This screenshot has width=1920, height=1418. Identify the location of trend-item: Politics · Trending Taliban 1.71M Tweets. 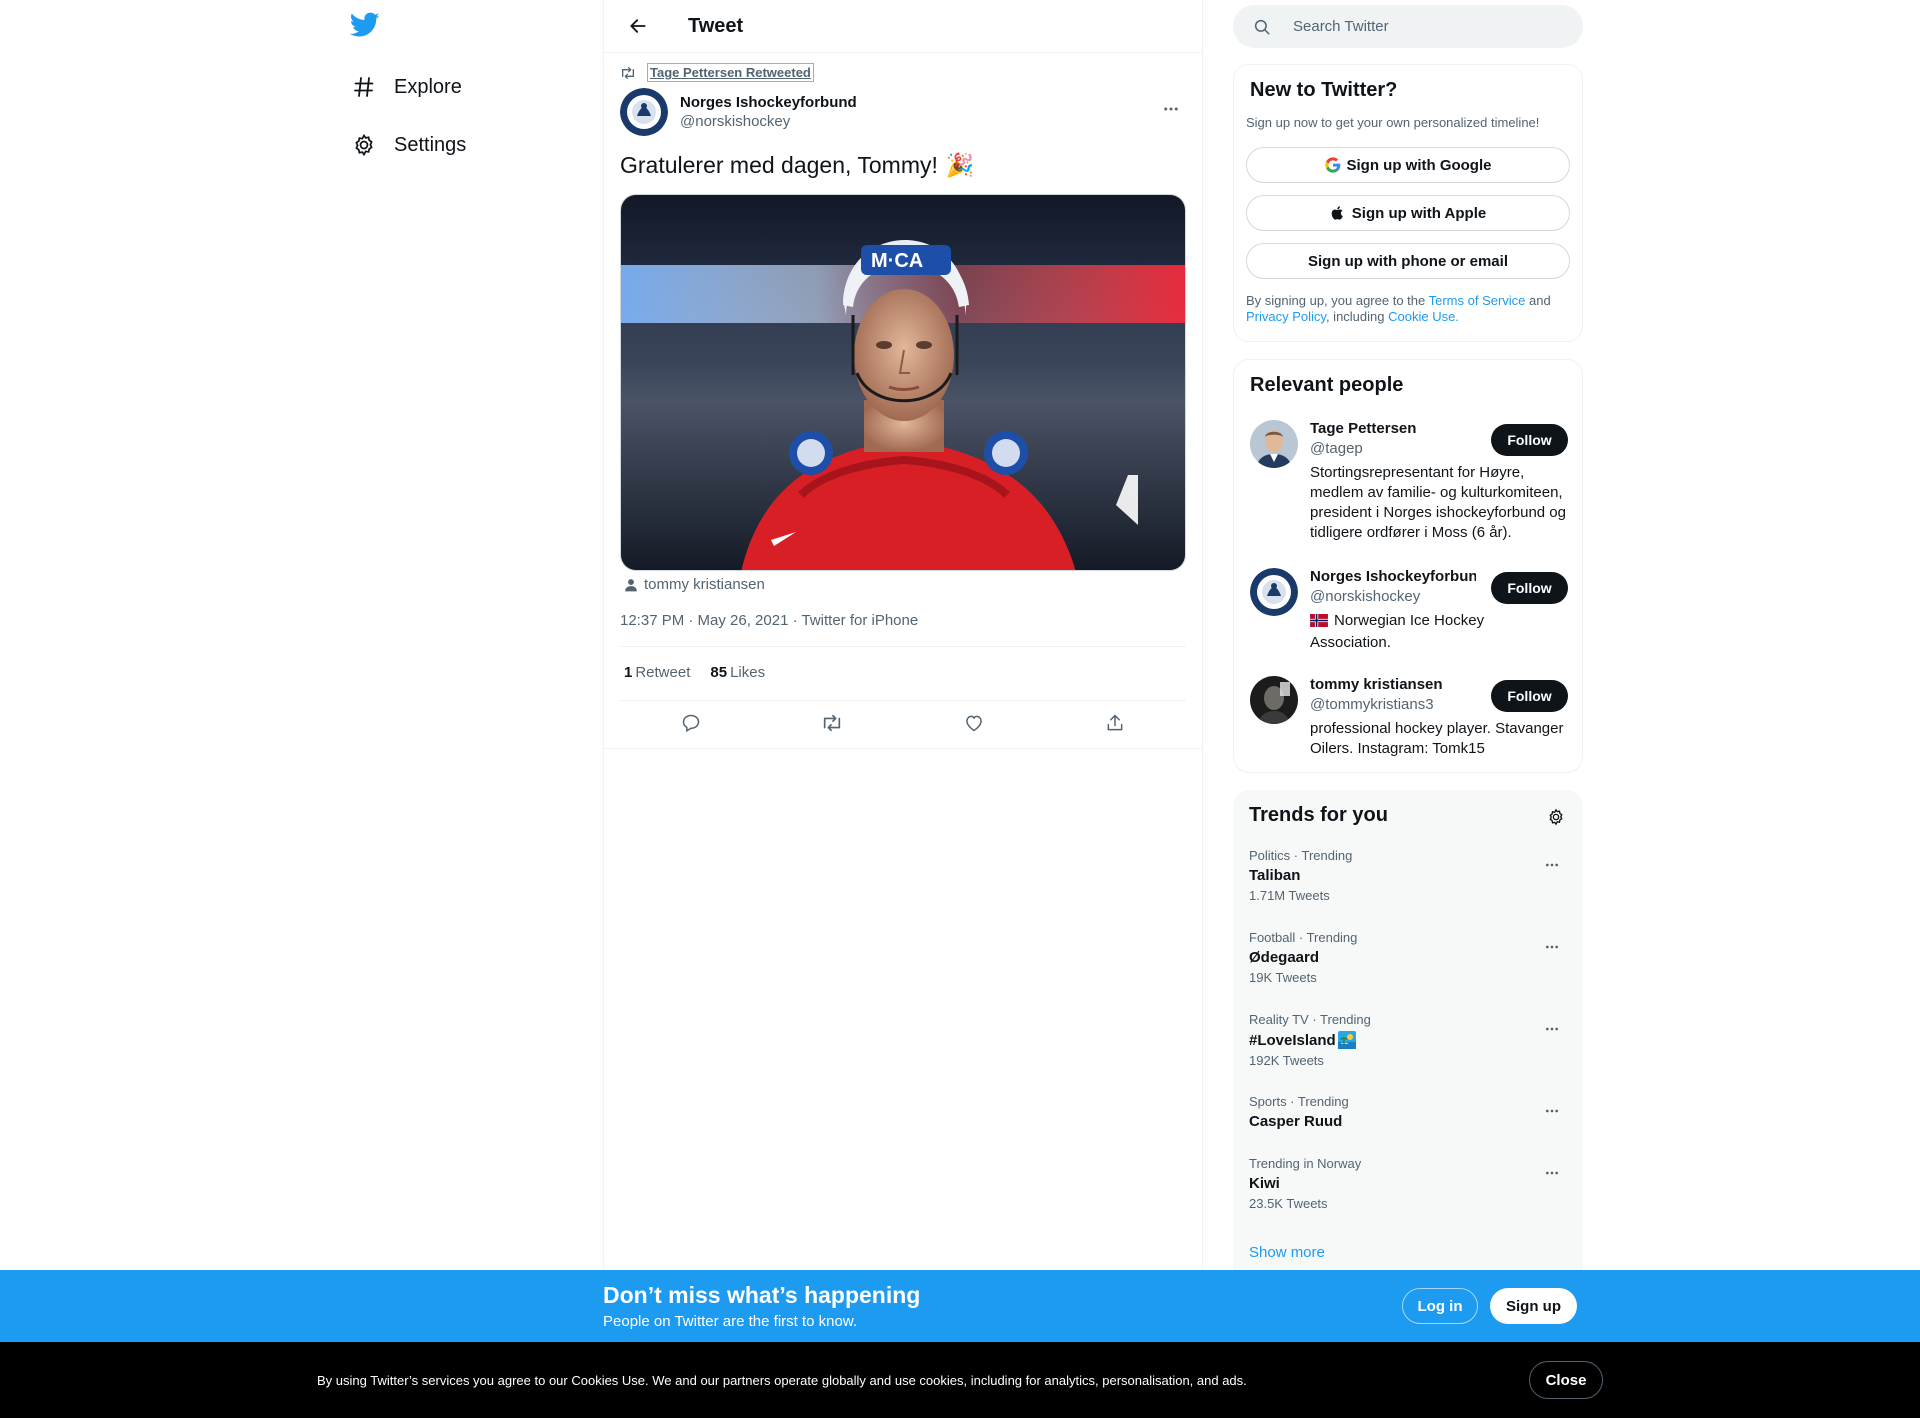
(1408, 875).